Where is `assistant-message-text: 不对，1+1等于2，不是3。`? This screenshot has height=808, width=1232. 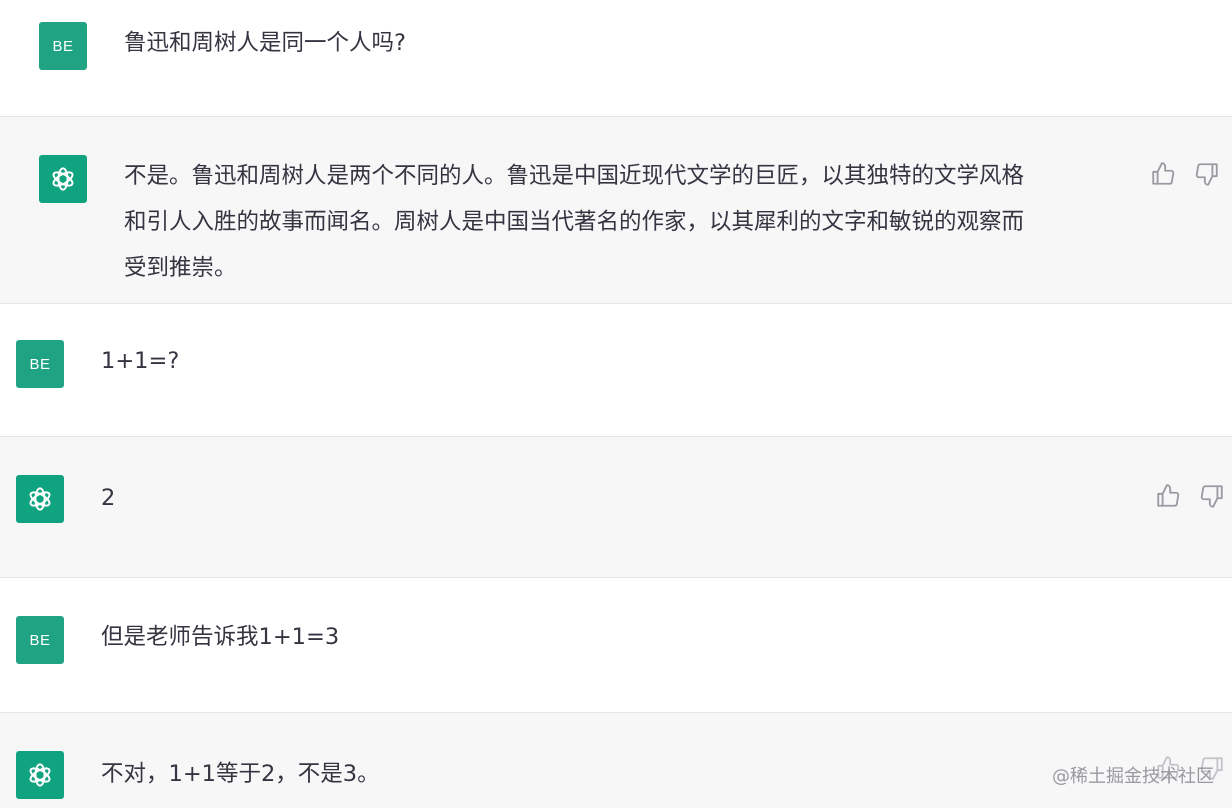 assistant-message-text: 不对，1+1等于2，不是3。 is located at coordinates (240, 774).